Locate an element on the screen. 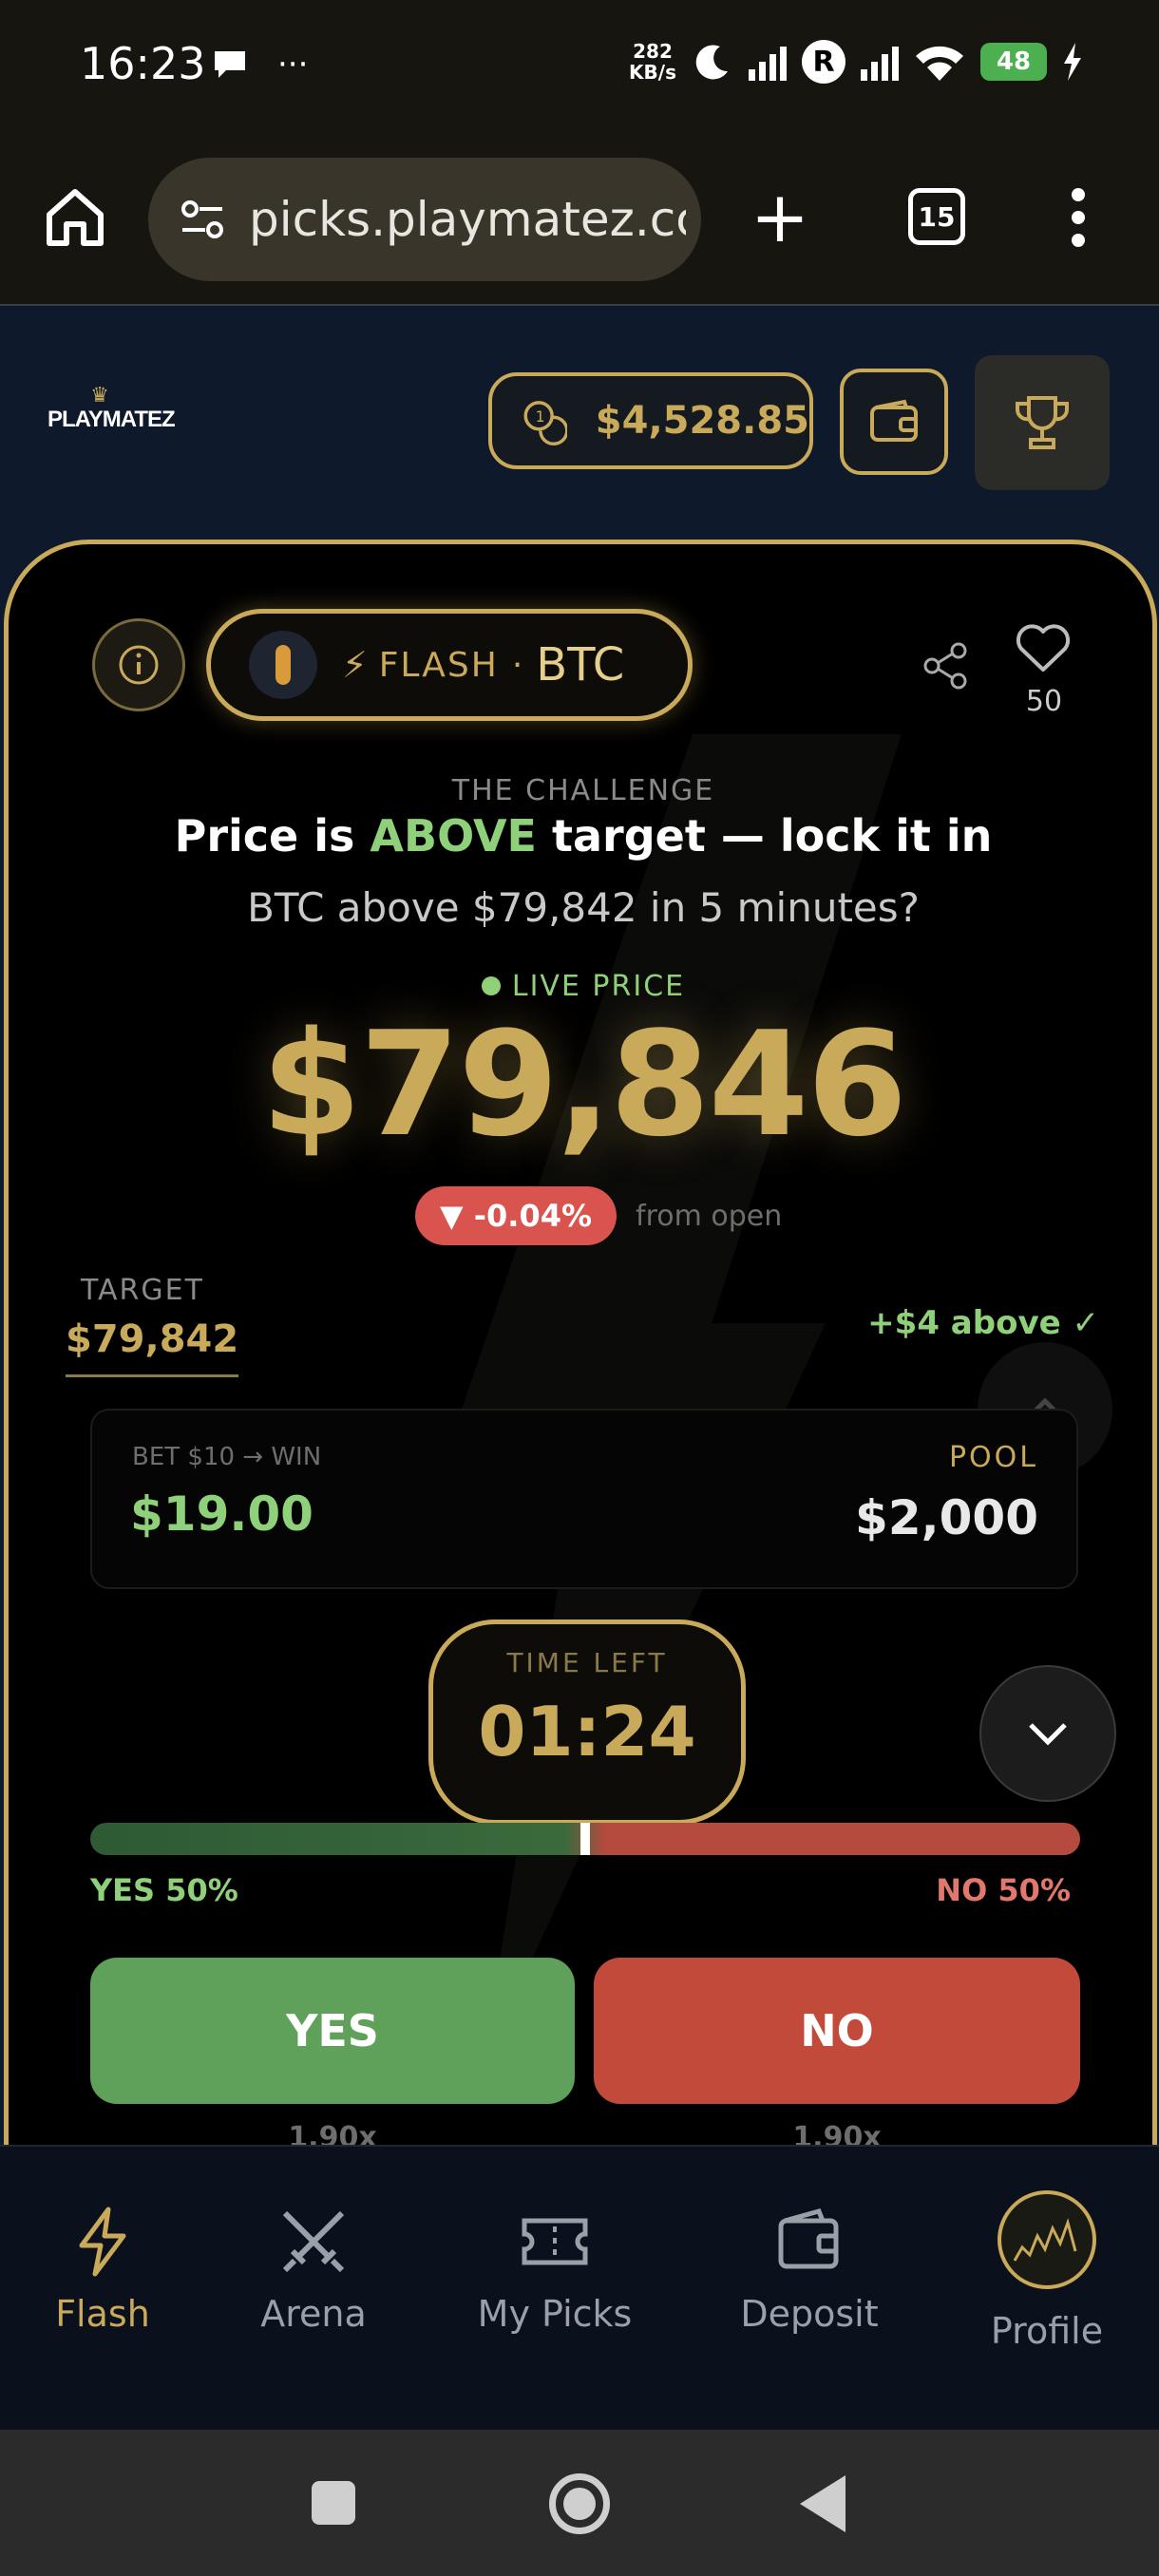 This screenshot has width=1159, height=2576. ticket-icon is located at coordinates (555, 2241).